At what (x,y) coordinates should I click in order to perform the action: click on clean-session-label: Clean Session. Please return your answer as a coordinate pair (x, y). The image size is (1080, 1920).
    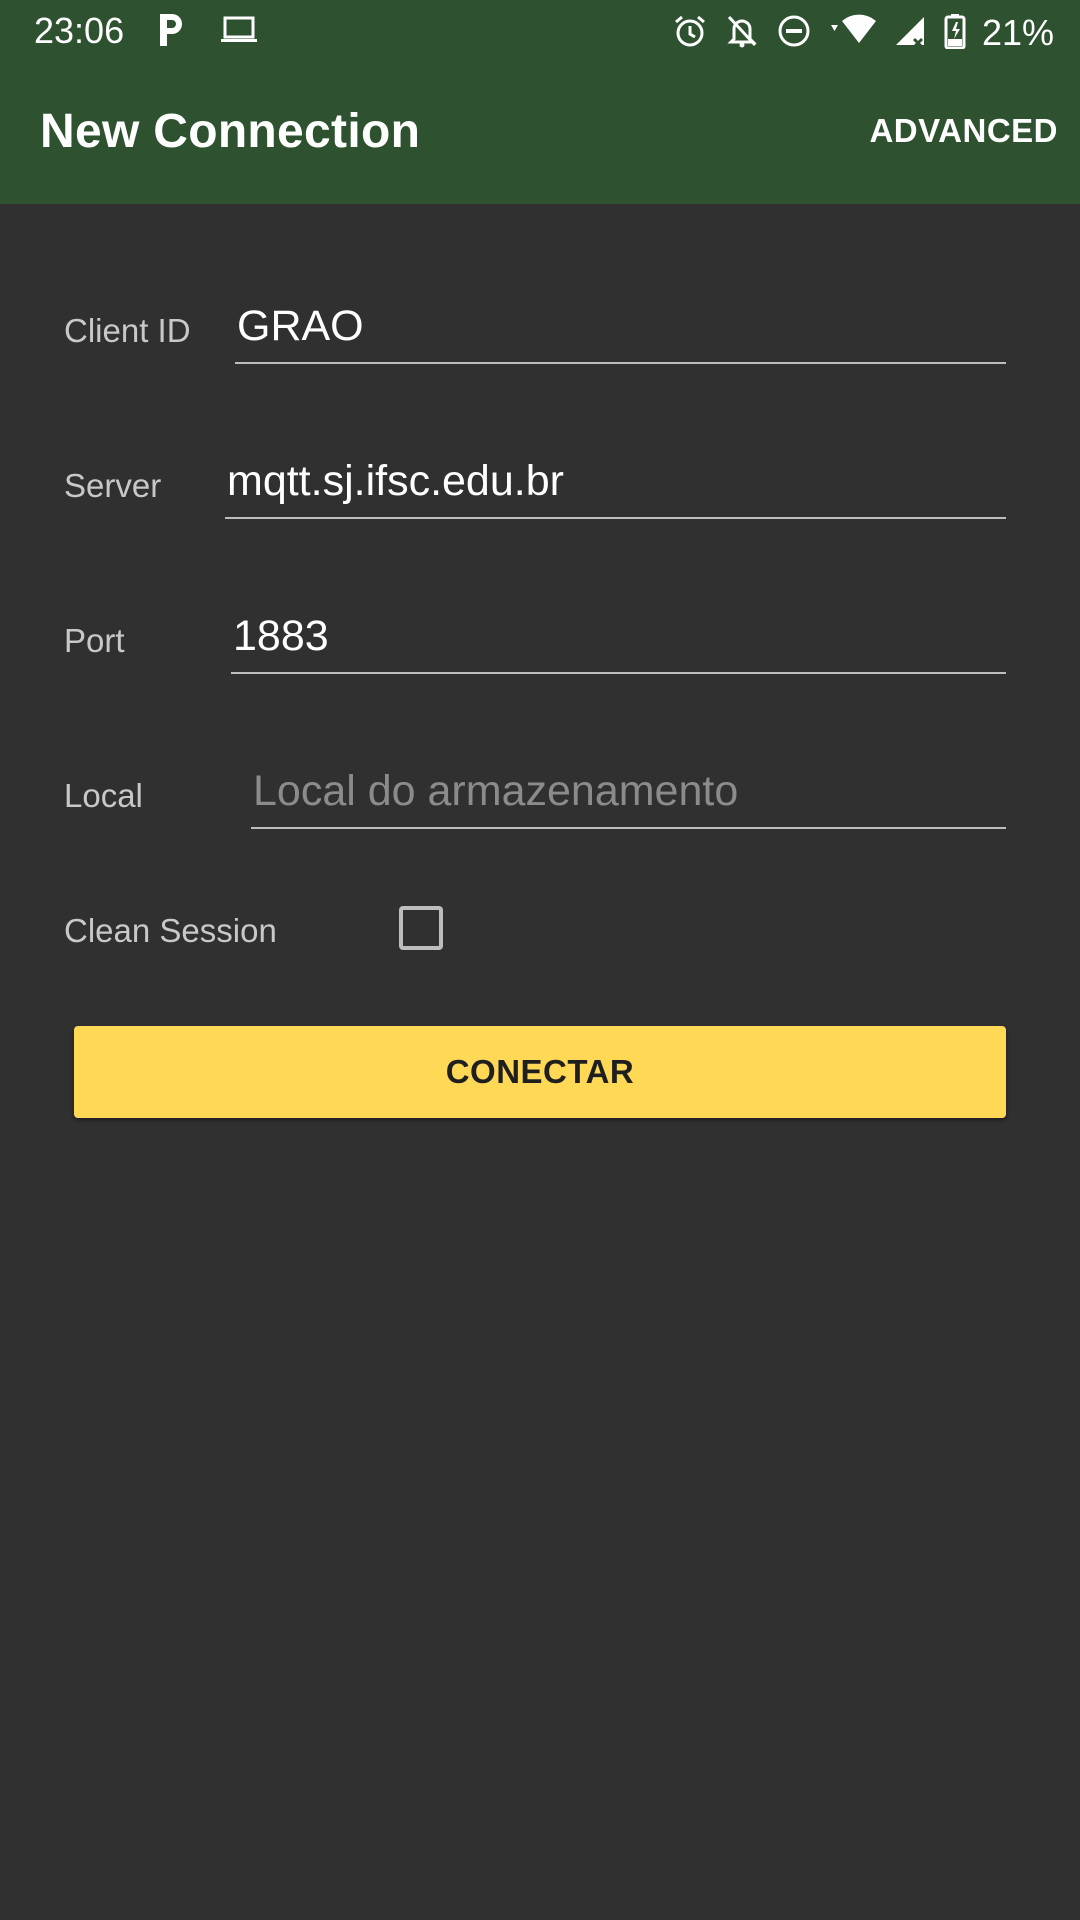
    Looking at the image, I should click on (170, 930).